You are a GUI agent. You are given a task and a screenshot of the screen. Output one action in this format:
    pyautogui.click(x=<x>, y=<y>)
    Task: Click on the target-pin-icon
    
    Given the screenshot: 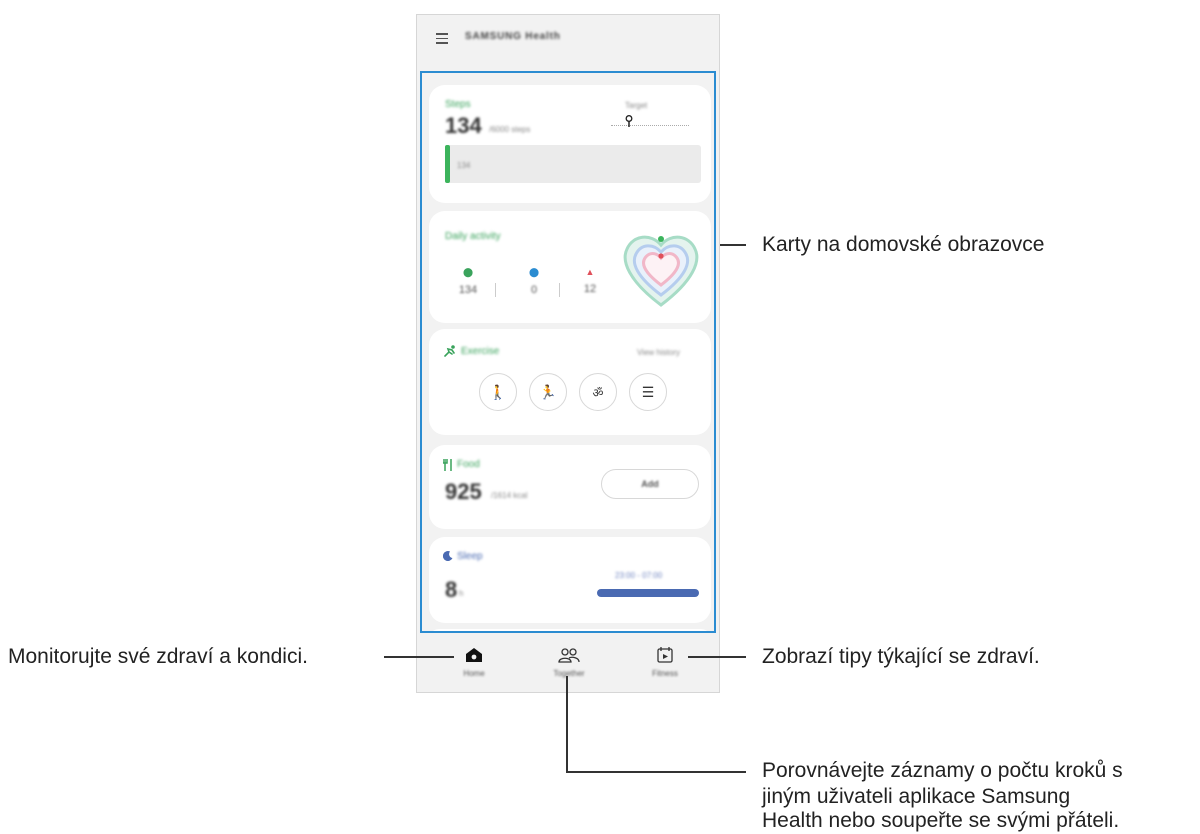 What is the action you would take?
    pyautogui.click(x=629, y=121)
    